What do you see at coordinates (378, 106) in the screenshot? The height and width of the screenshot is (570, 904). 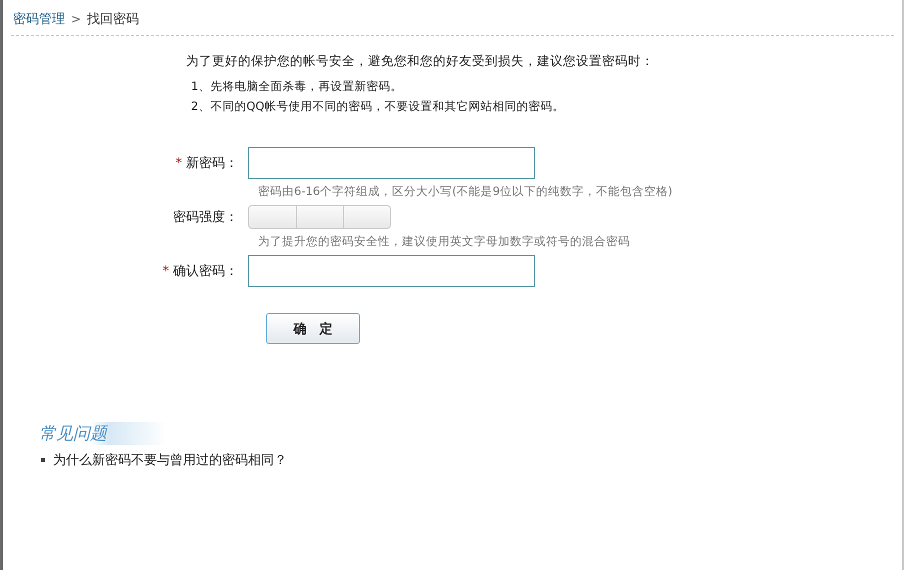 I see `tip-text: 2、不同的QQ帐号使用不同的密码，不要设置和其它网站相同的密码。` at bounding box center [378, 106].